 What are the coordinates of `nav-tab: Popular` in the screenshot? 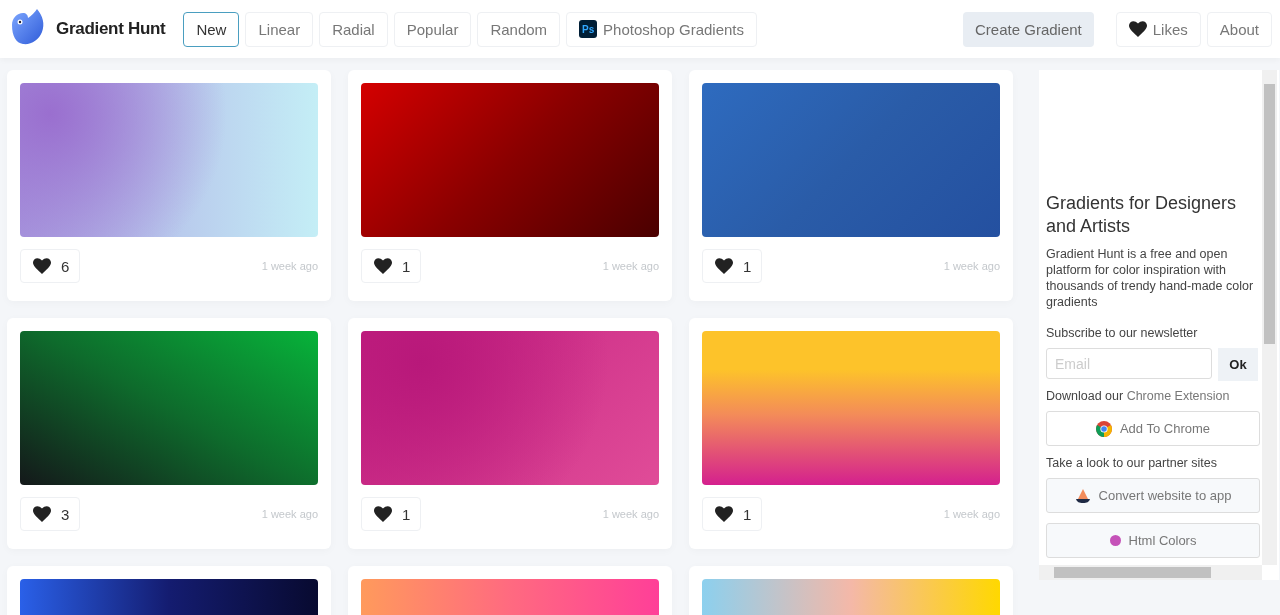 It's located at (432, 29).